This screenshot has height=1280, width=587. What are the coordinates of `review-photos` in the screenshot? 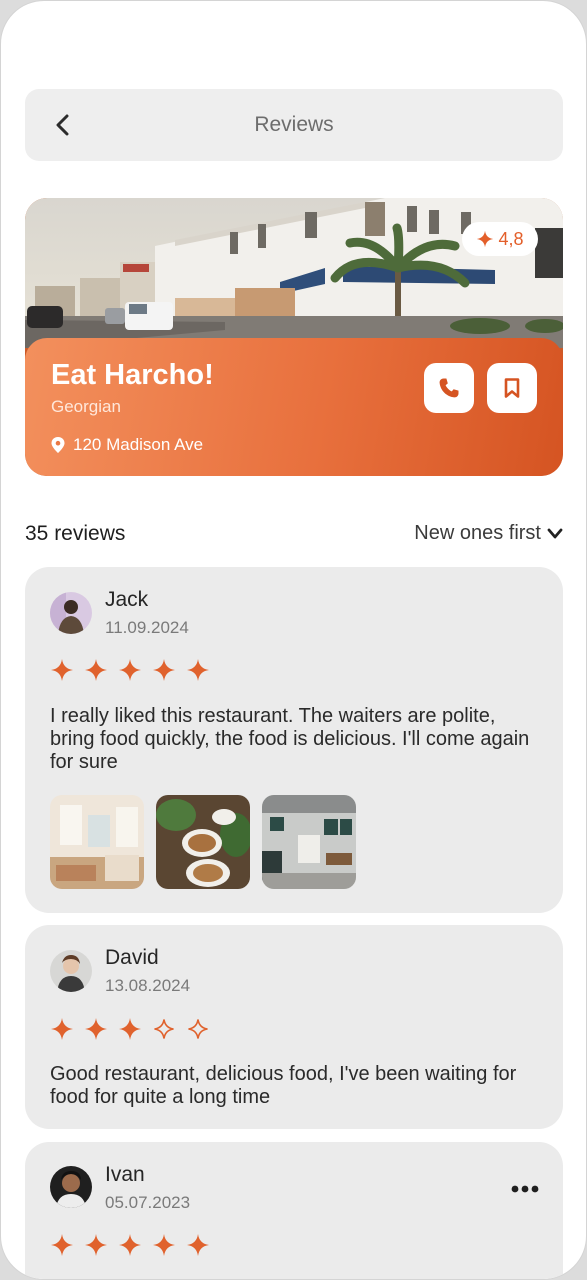 It's located at (203, 842).